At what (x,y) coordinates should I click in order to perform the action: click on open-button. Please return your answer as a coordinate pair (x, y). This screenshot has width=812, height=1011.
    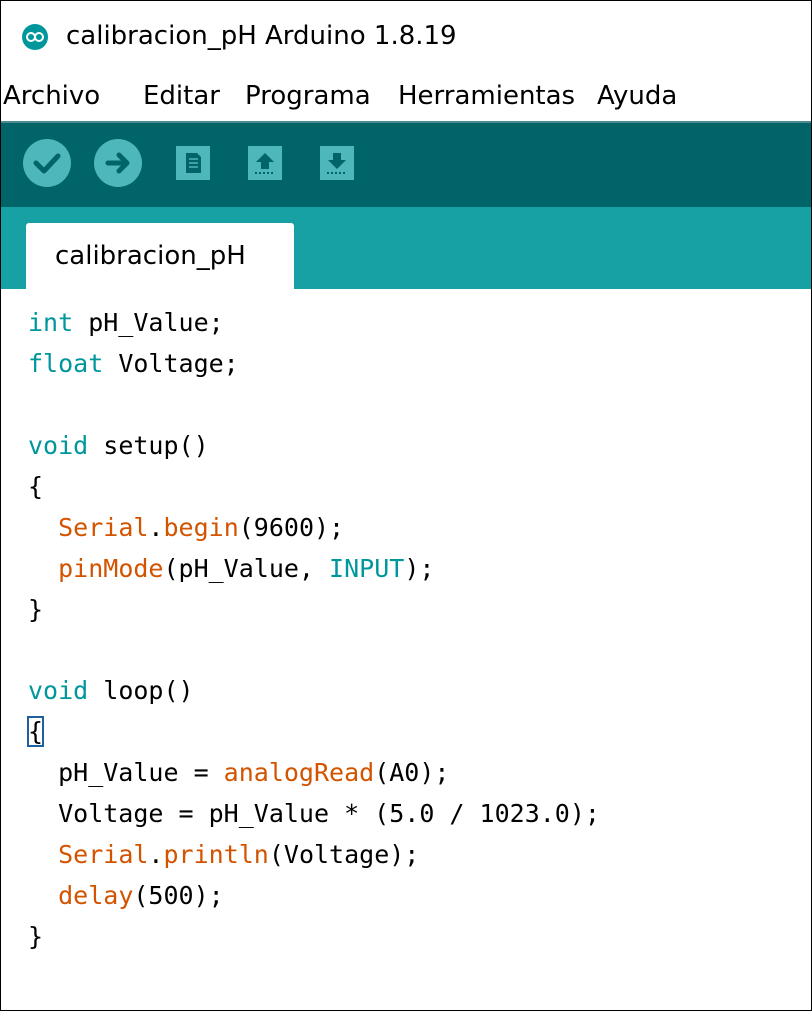
    Looking at the image, I should click on (265, 163).